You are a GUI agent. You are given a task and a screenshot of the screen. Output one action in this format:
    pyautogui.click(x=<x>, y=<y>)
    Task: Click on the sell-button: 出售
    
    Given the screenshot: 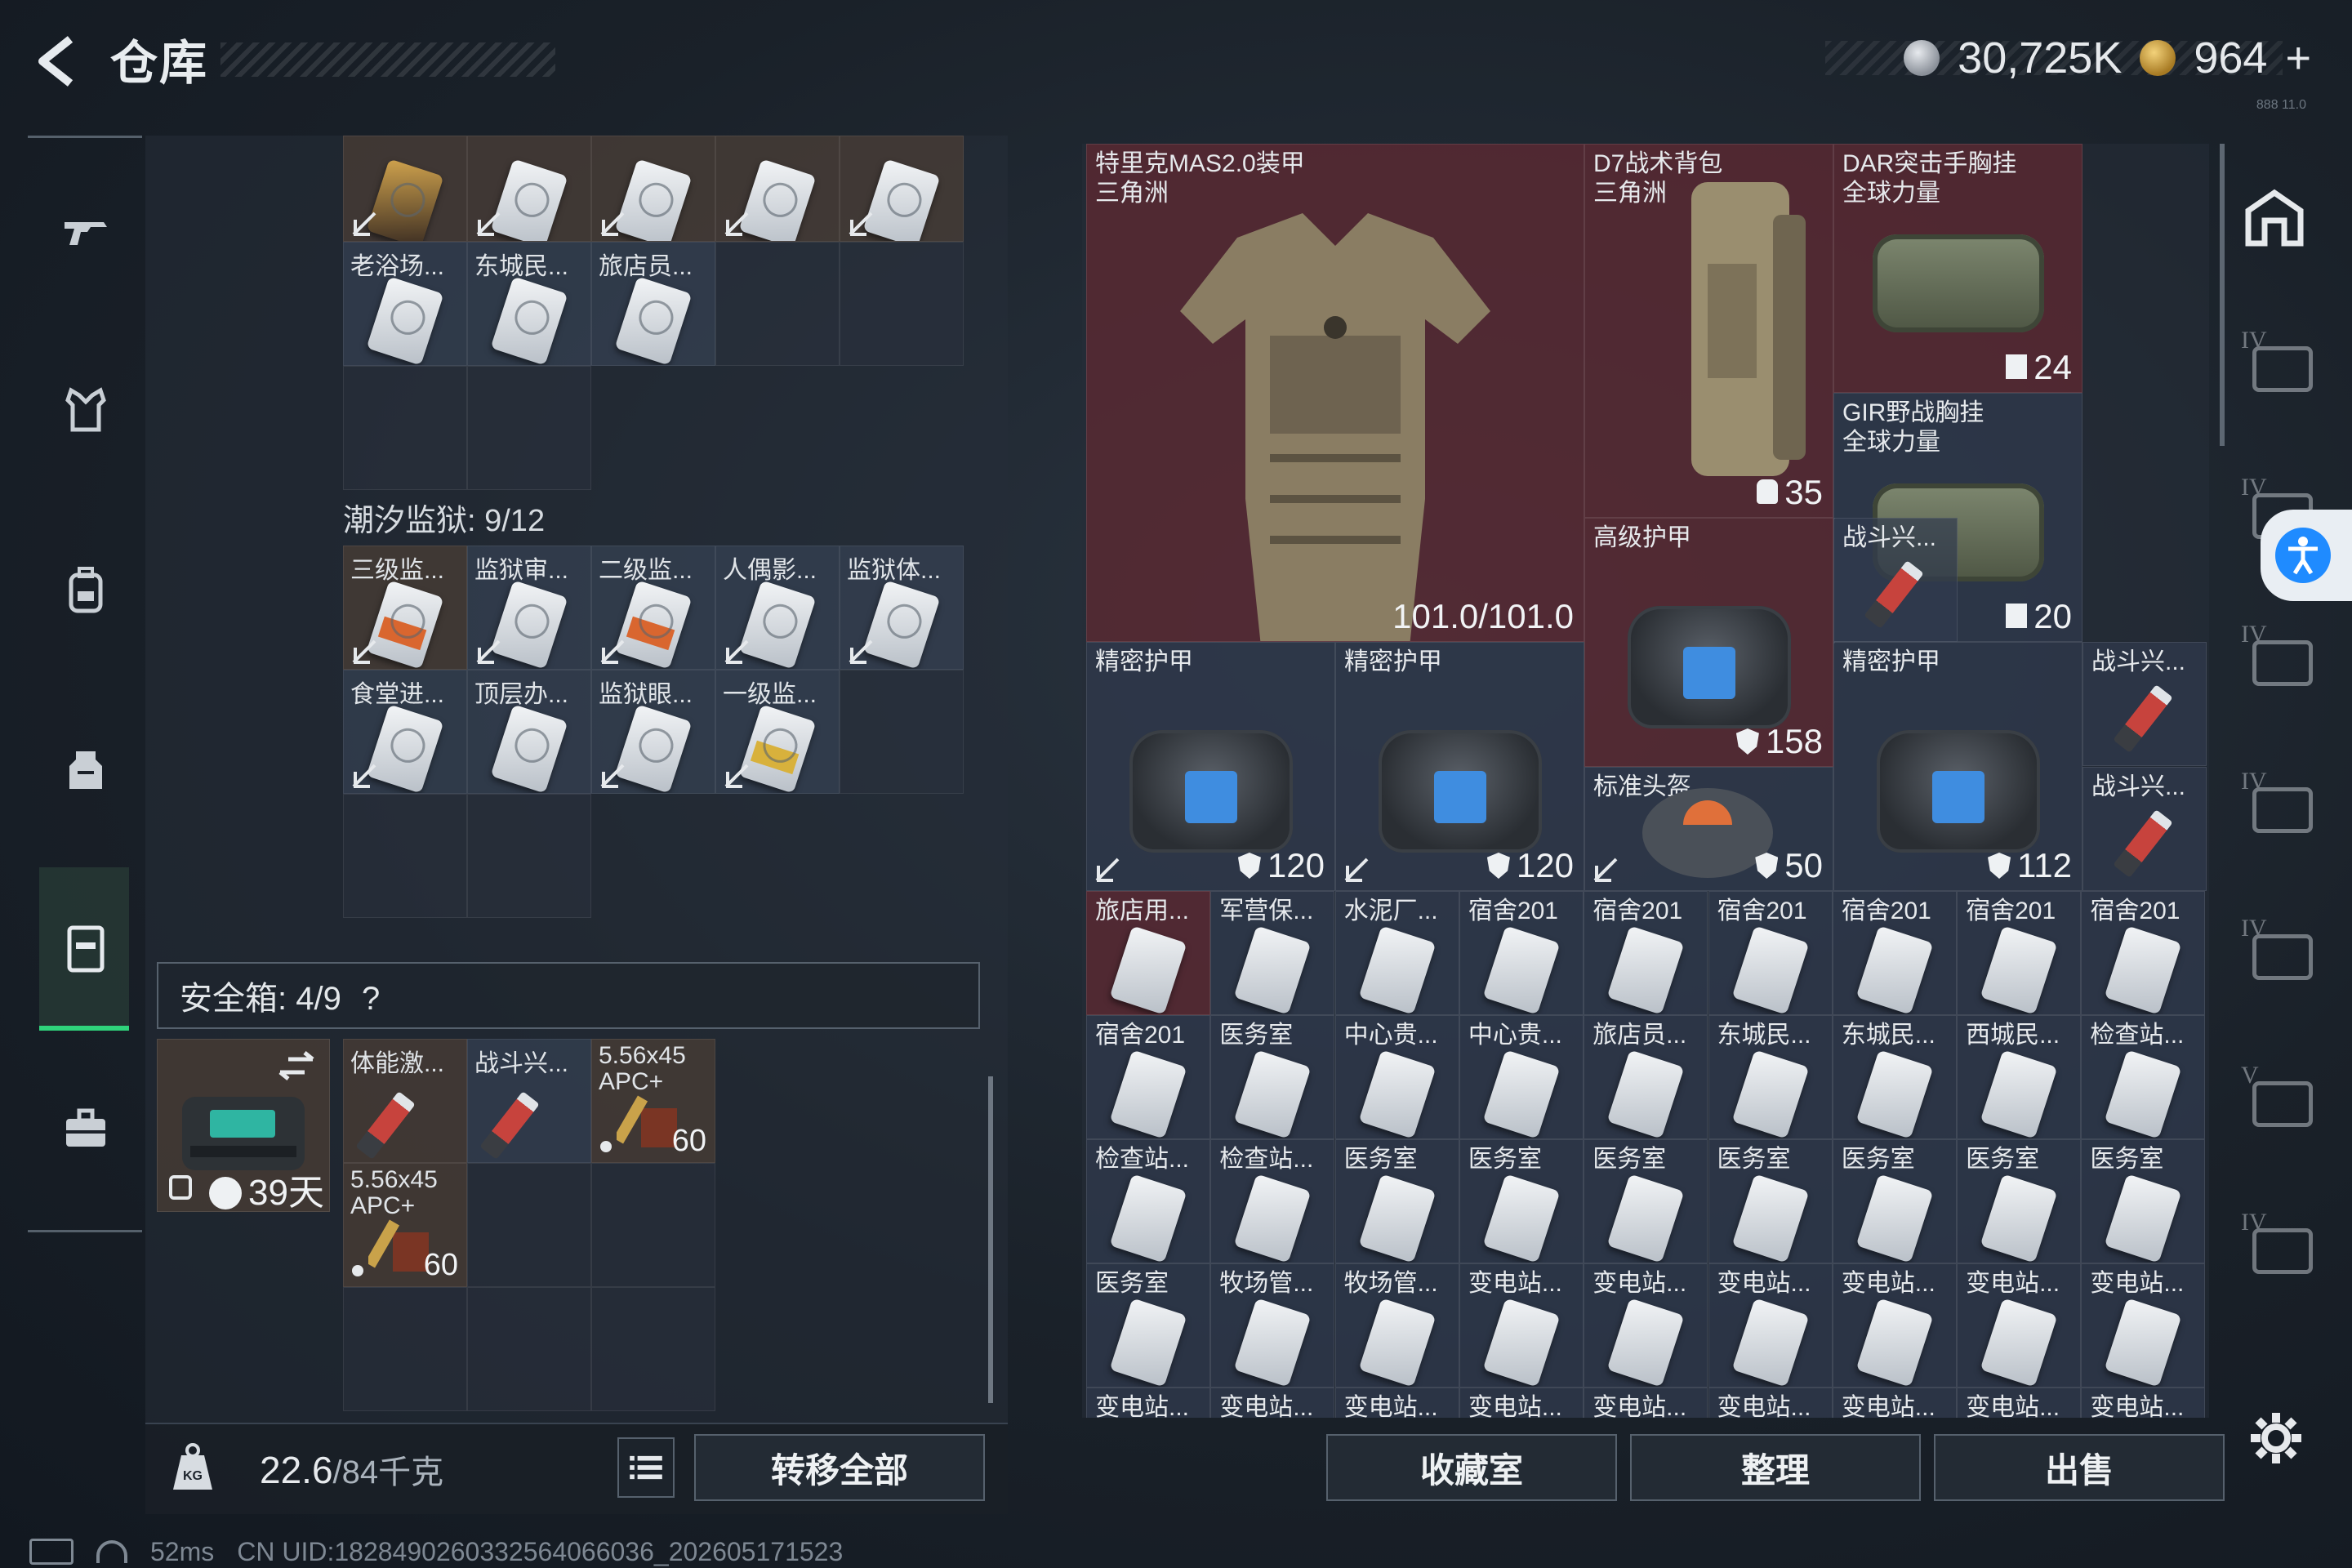 What is the action you would take?
    pyautogui.click(x=2079, y=1467)
    